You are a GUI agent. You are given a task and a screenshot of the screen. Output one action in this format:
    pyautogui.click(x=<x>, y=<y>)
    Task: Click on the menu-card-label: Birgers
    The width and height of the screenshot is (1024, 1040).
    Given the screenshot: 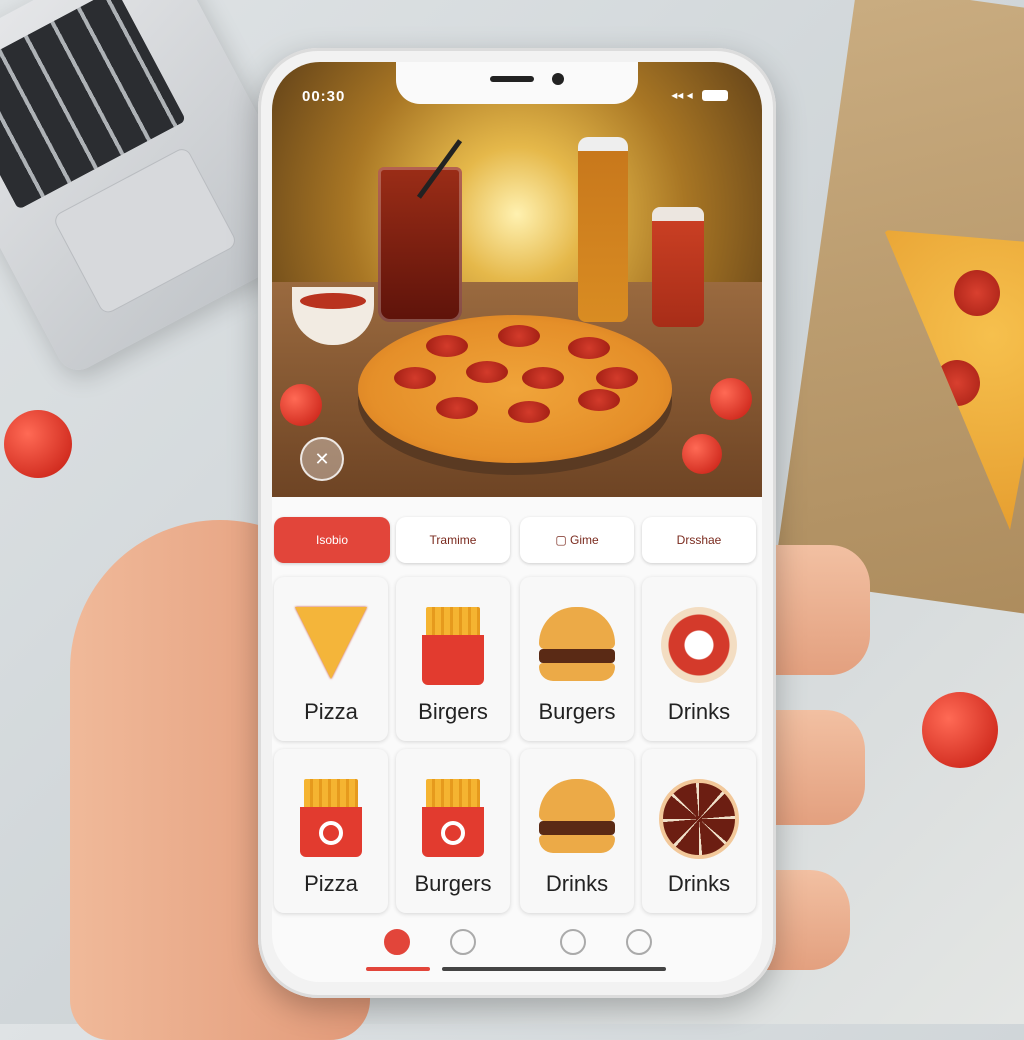 What is the action you would take?
    pyautogui.click(x=453, y=711)
    